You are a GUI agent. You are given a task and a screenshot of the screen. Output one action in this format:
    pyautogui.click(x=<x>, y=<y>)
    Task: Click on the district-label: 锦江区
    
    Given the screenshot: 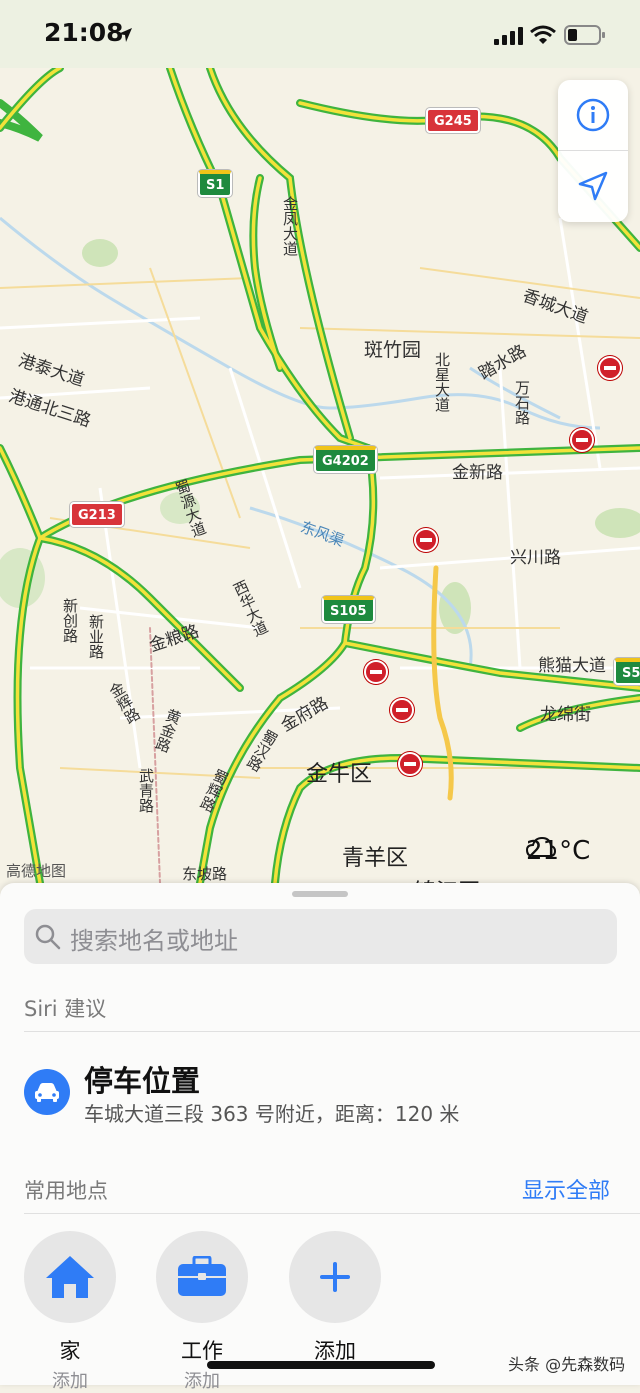 What is the action you would take?
    pyautogui.click(x=447, y=878)
    